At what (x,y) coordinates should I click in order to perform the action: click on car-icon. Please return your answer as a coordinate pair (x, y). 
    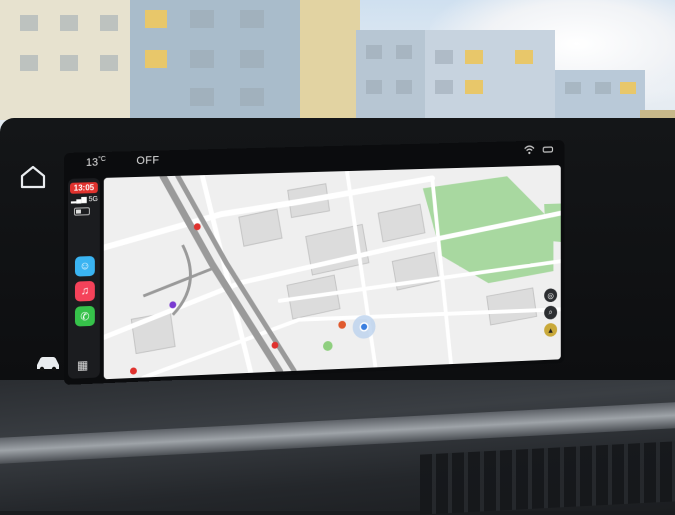
    Looking at the image, I should click on (48, 364).